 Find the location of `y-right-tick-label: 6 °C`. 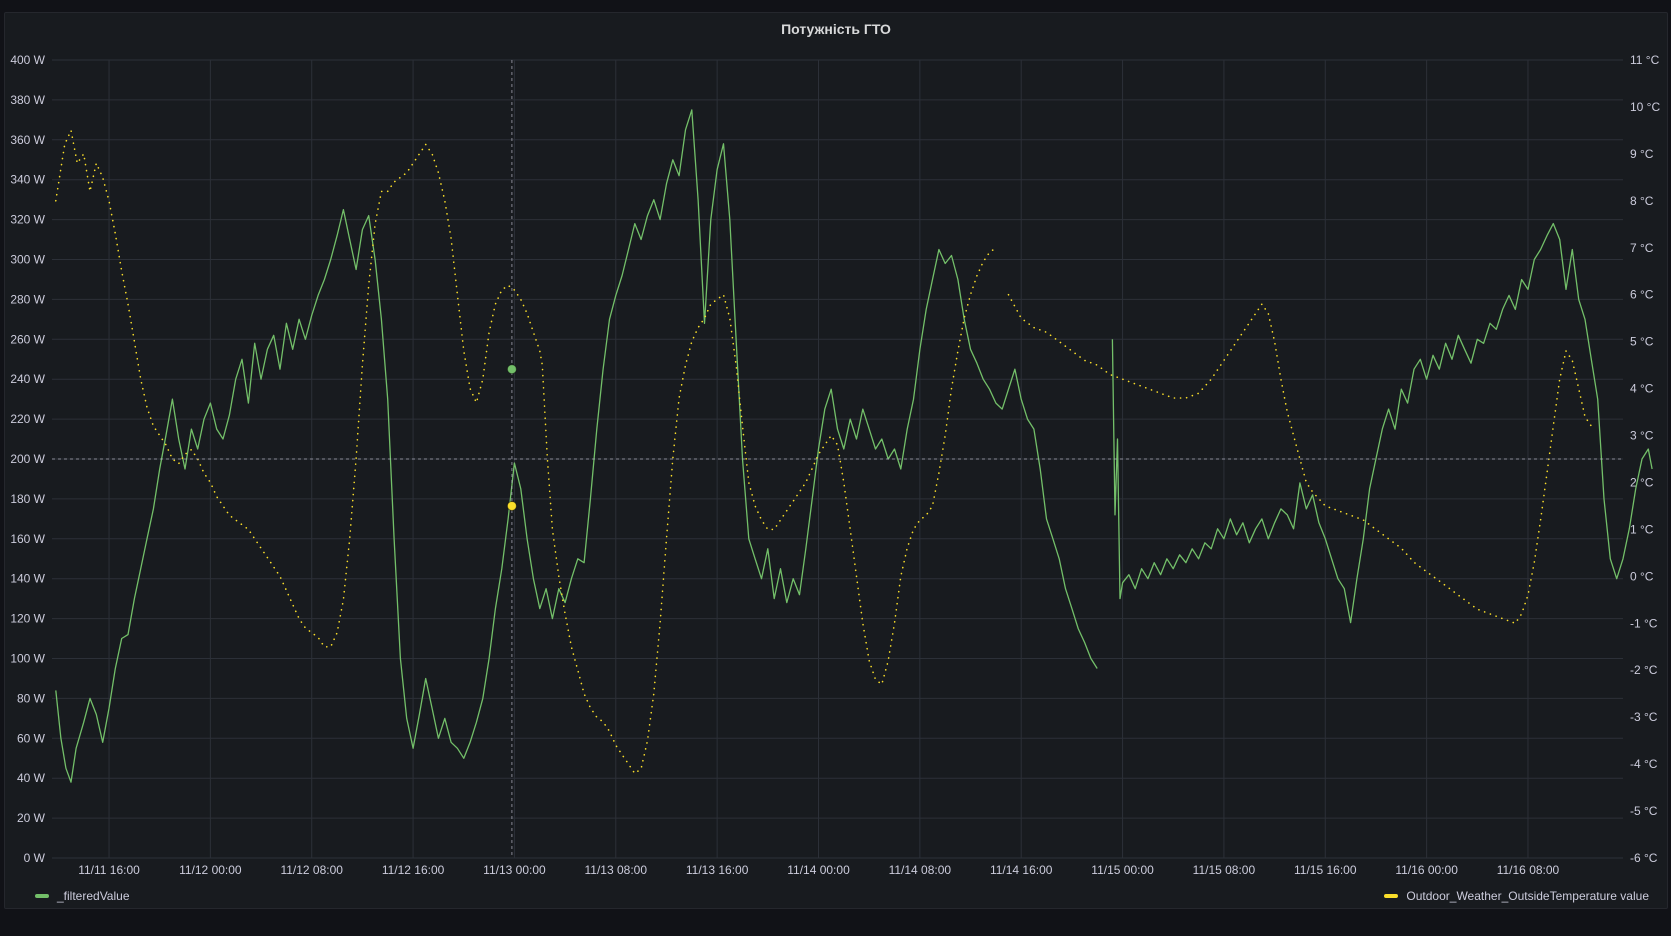

y-right-tick-label: 6 °C is located at coordinates (1642, 295).